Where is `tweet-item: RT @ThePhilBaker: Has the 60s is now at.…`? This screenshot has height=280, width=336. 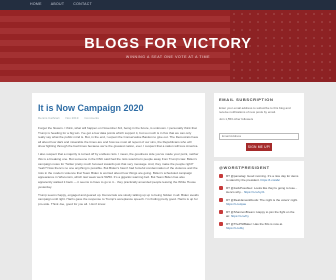 tweet-item: RT @ThePhilBaker: Has the 60s is now at.… is located at coordinates (259, 226).